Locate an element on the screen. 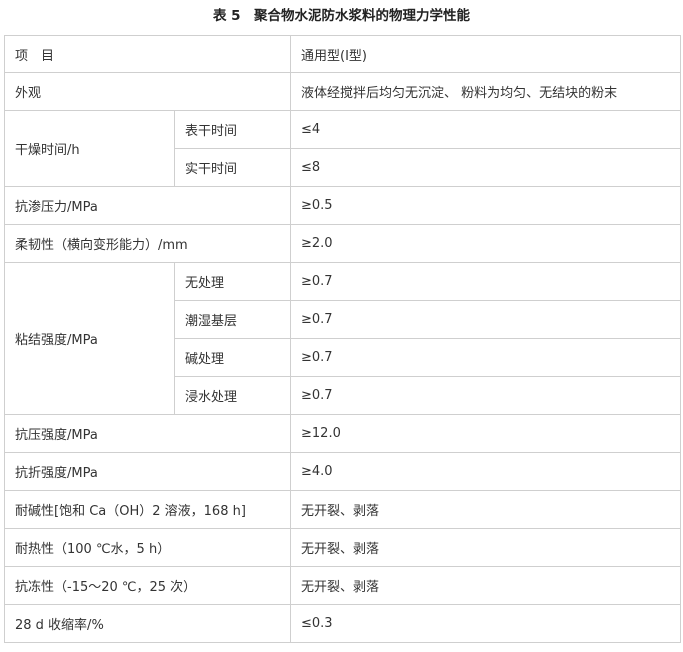 This screenshot has height=652, width=683. table-row: 抗渗压力/MPa ≥0.5 is located at coordinates (342, 205).